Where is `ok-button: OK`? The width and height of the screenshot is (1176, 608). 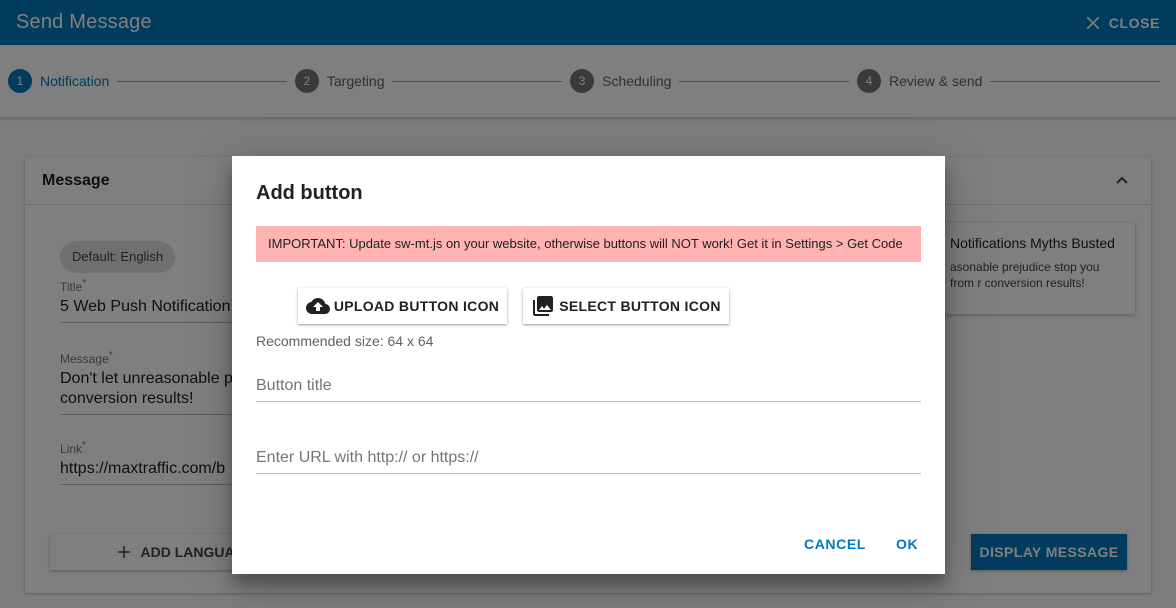 ok-button: OK is located at coordinates (907, 544).